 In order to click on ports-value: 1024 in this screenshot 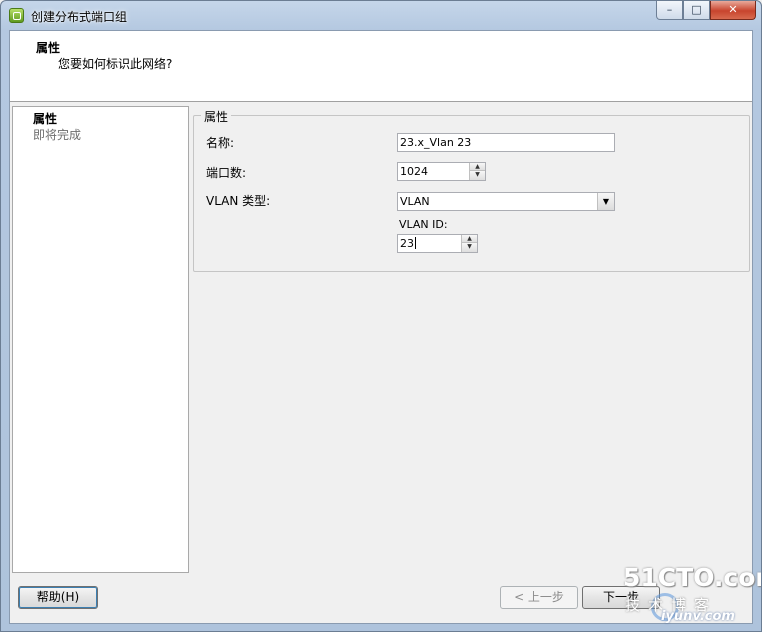, I will do `click(414, 171)`.